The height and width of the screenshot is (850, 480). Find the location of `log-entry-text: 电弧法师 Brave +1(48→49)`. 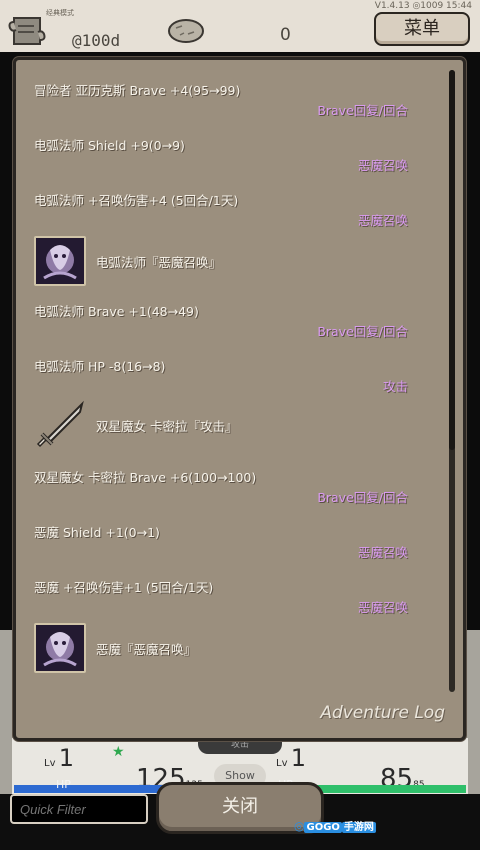

log-entry-text: 电弧法师 Brave +1(48→49) is located at coordinates (116, 311).